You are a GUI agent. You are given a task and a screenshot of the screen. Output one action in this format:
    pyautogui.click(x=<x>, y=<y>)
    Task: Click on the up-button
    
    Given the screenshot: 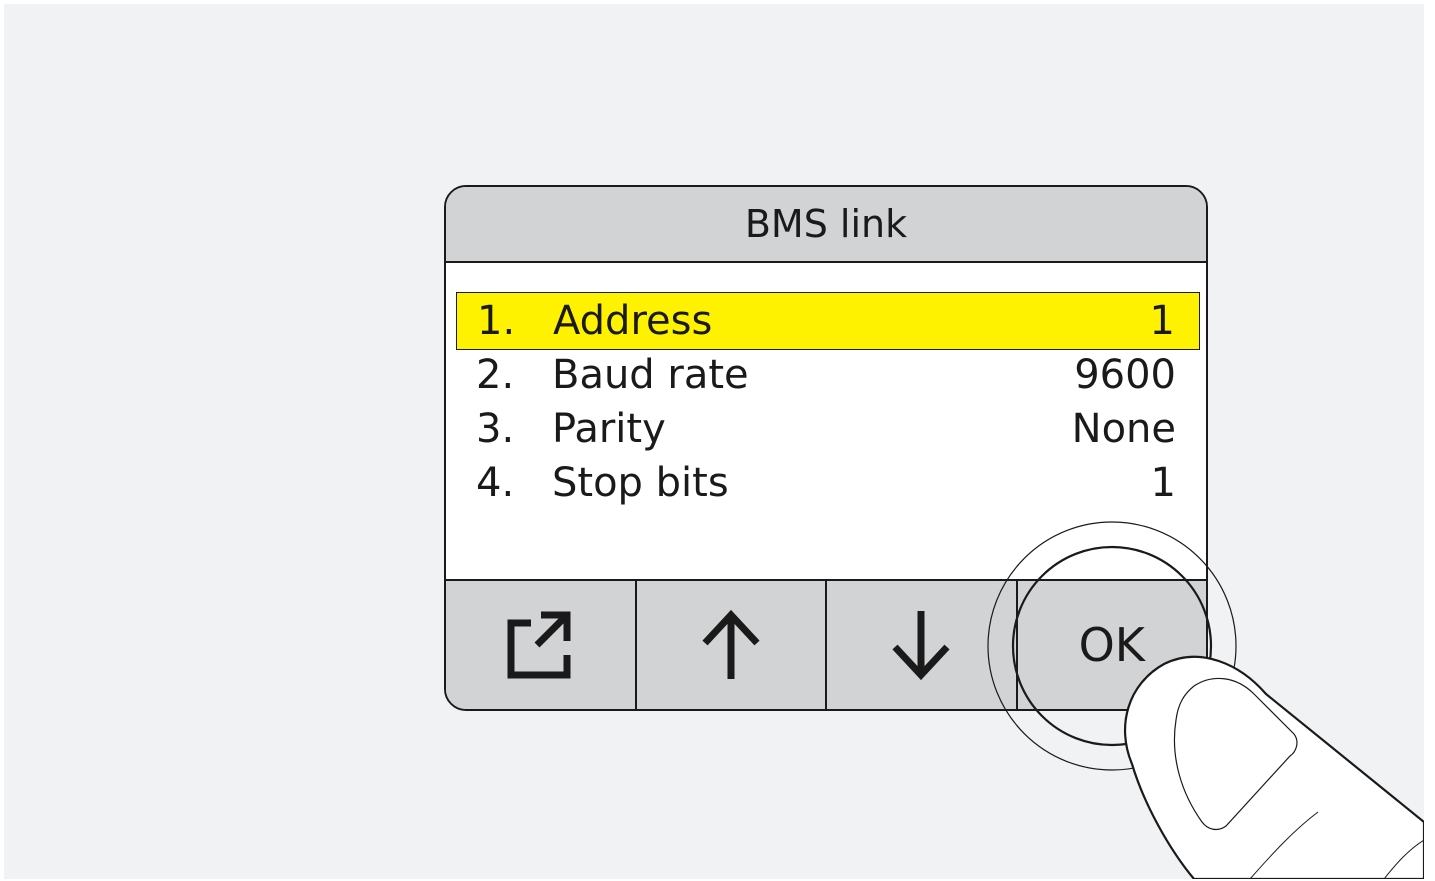 What is the action you would take?
    pyautogui.click(x=732, y=645)
    